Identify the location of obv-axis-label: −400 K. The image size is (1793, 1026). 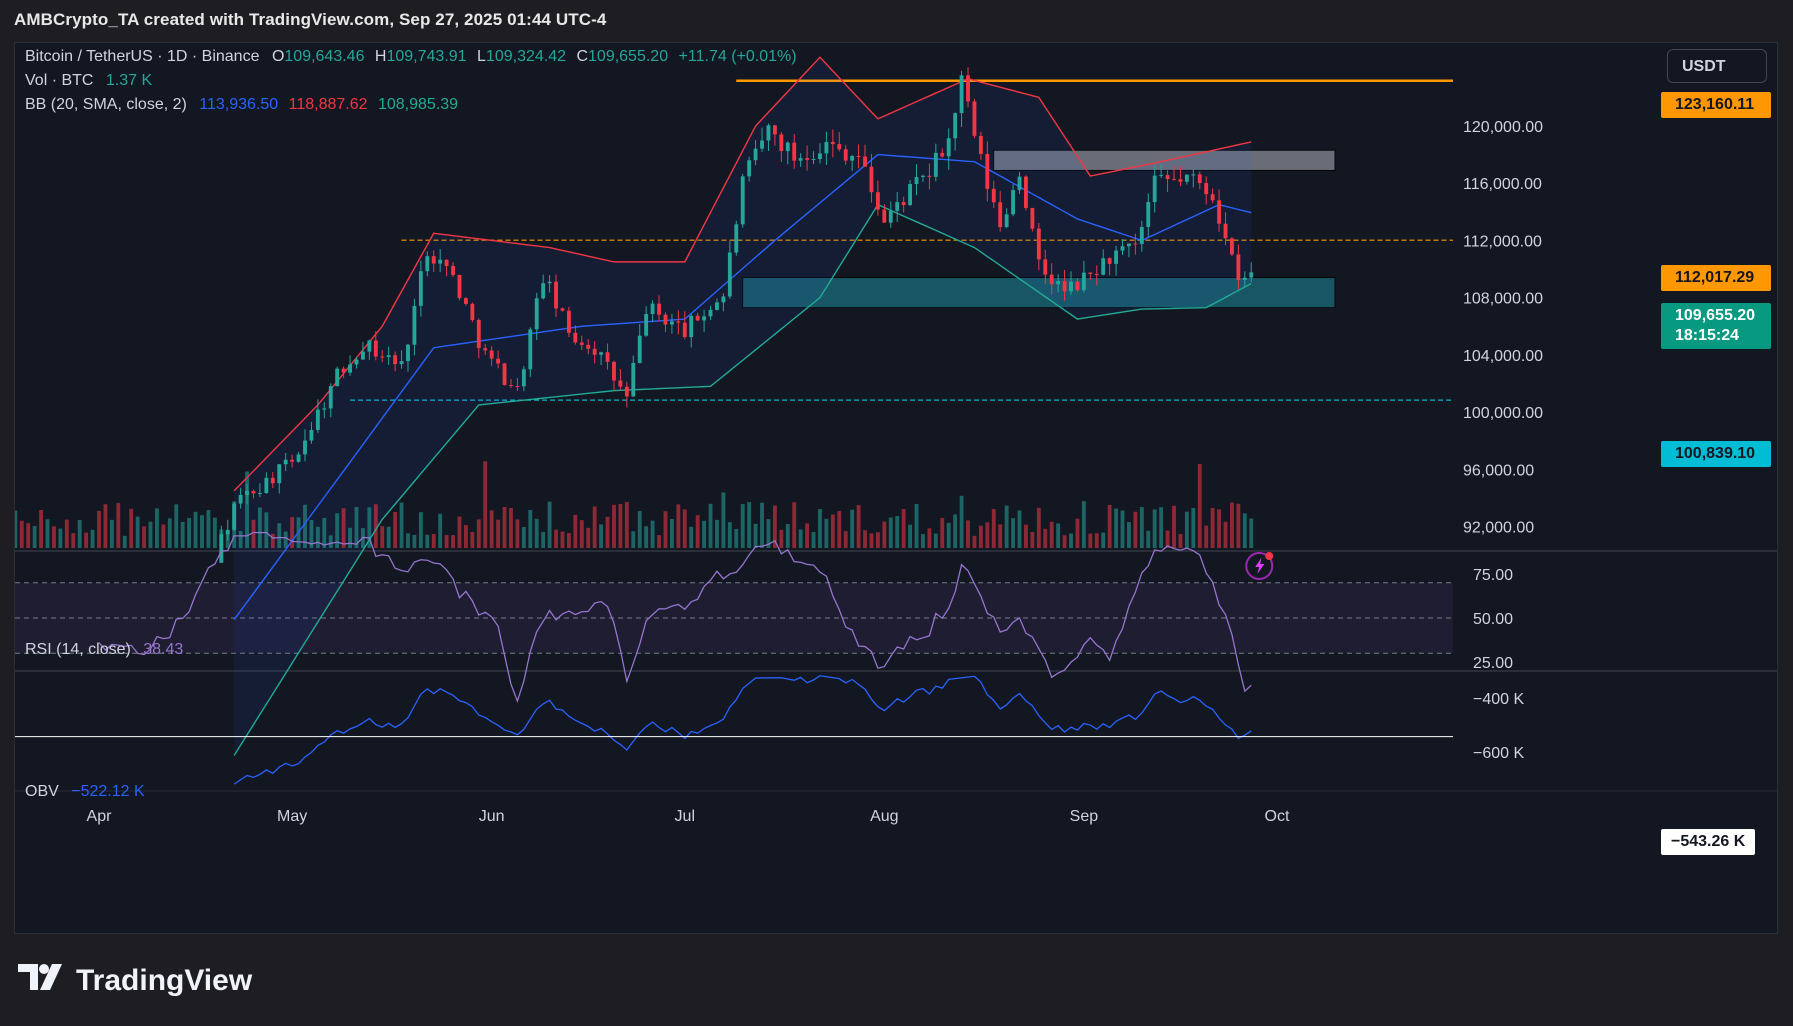
(1498, 699).